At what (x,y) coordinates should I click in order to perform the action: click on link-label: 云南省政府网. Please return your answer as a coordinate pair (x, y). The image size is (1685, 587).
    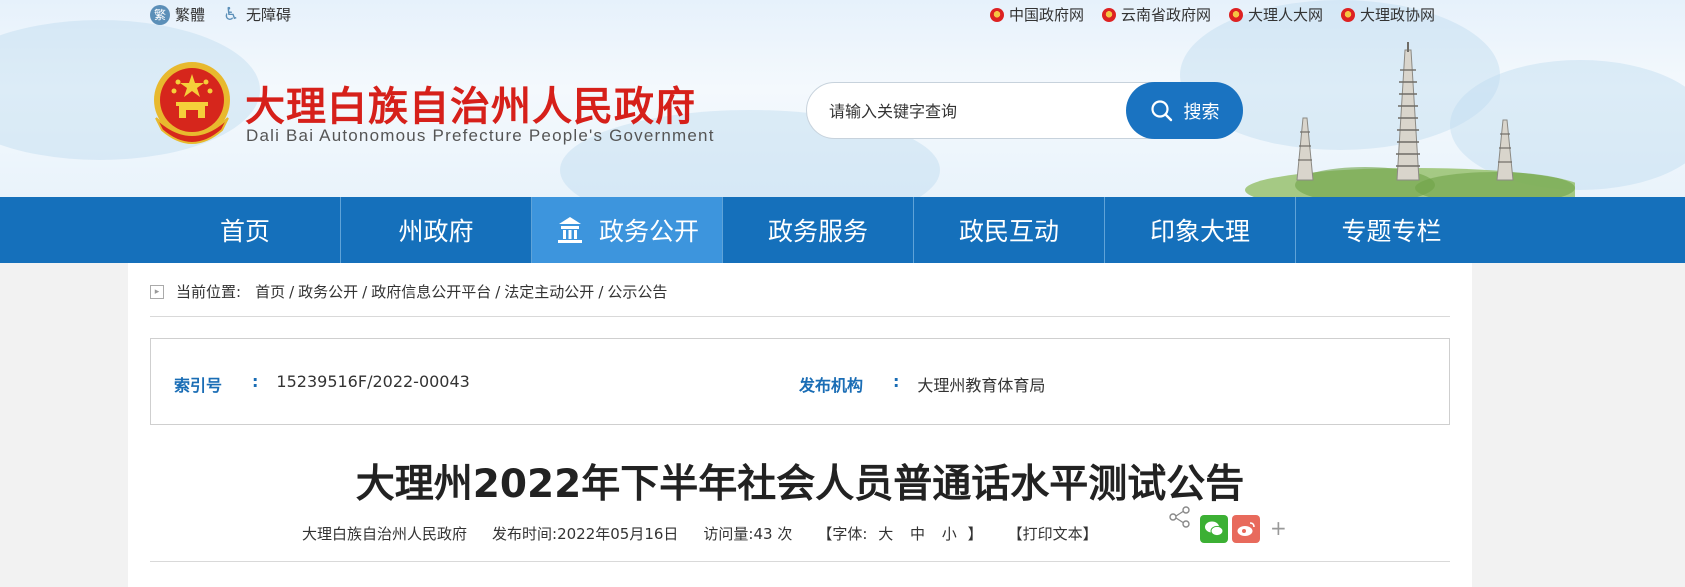
    Looking at the image, I should click on (1165, 15).